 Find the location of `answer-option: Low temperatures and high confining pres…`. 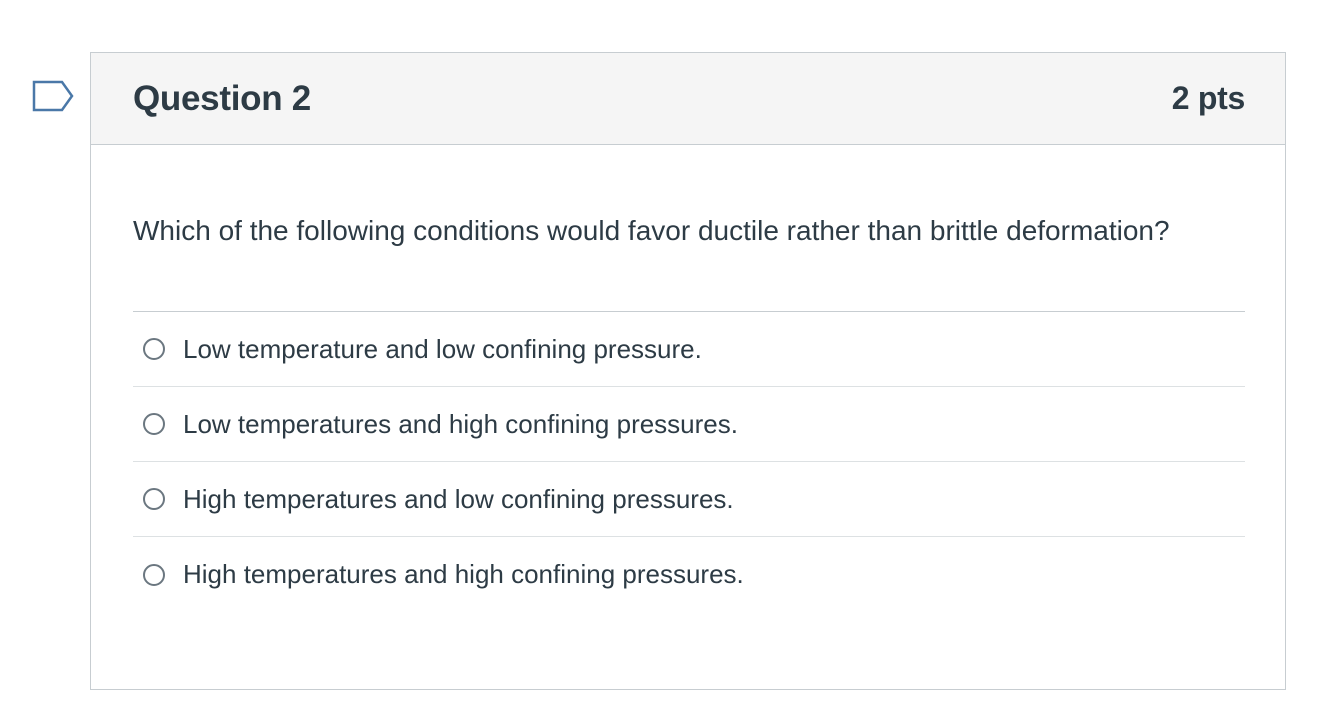

answer-option: Low temperatures and high confining pres… is located at coordinates (689, 424).